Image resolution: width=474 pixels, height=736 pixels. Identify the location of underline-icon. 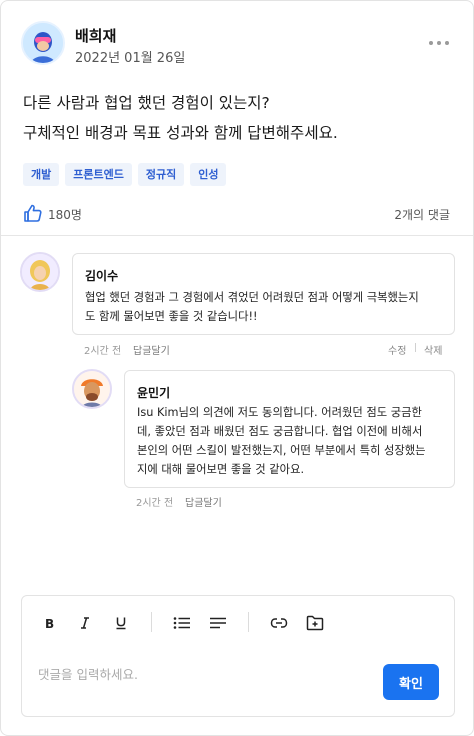
(121, 623).